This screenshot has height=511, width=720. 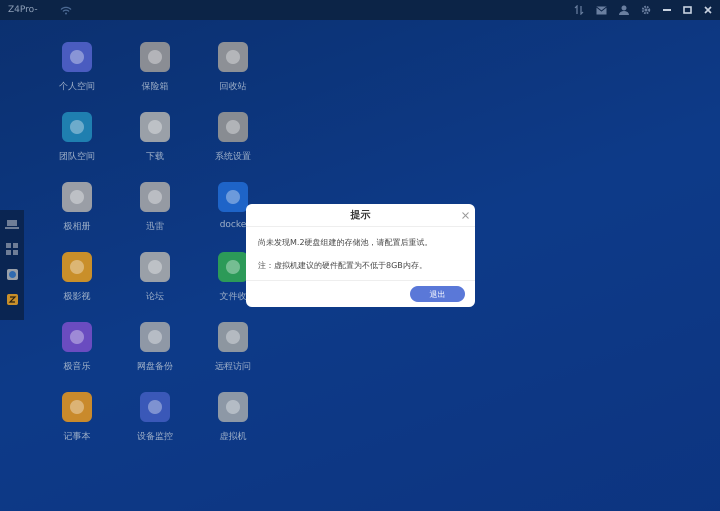 What do you see at coordinates (233, 225) in the screenshot?
I see `app-label: docke` at bounding box center [233, 225].